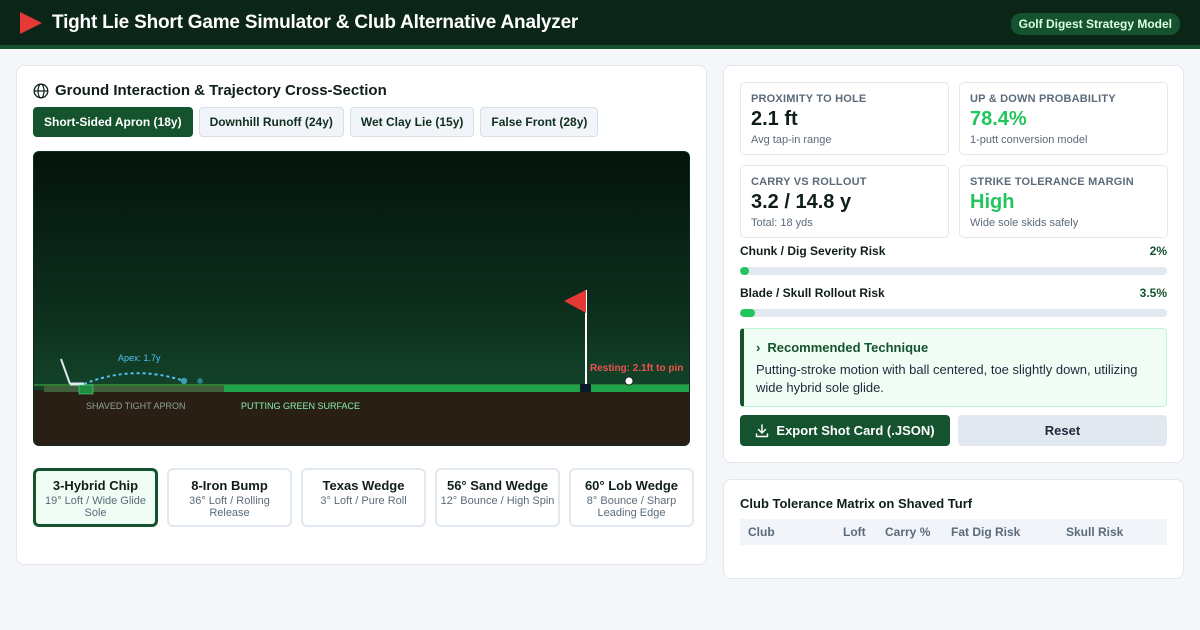 The width and height of the screenshot is (1200, 630). Describe the element at coordinates (631, 507) in the screenshot. I see `club-spec: 8° Bounce / Sharp Leading Edge` at that location.